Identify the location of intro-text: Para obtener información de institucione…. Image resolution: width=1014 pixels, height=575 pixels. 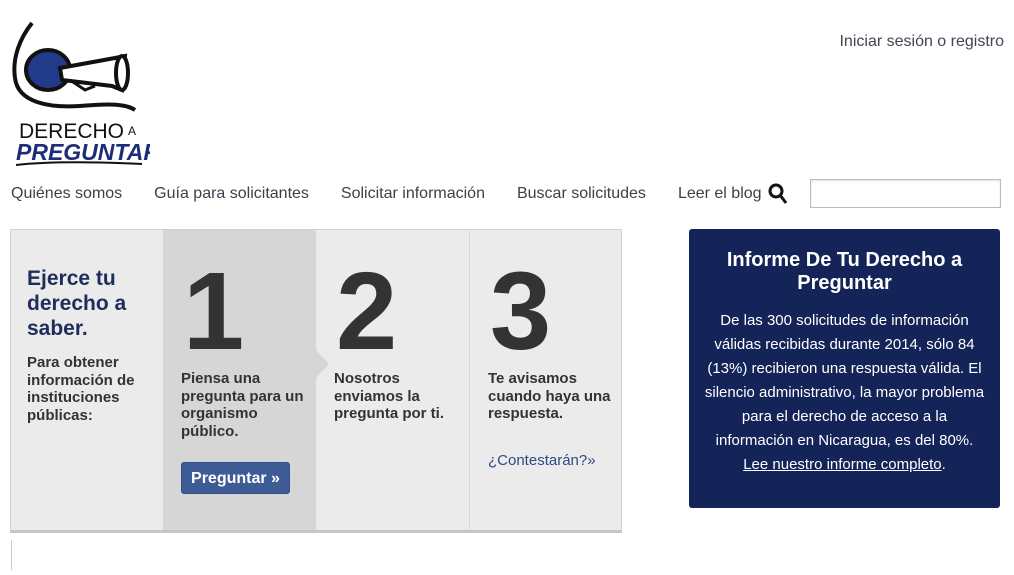
(81, 389).